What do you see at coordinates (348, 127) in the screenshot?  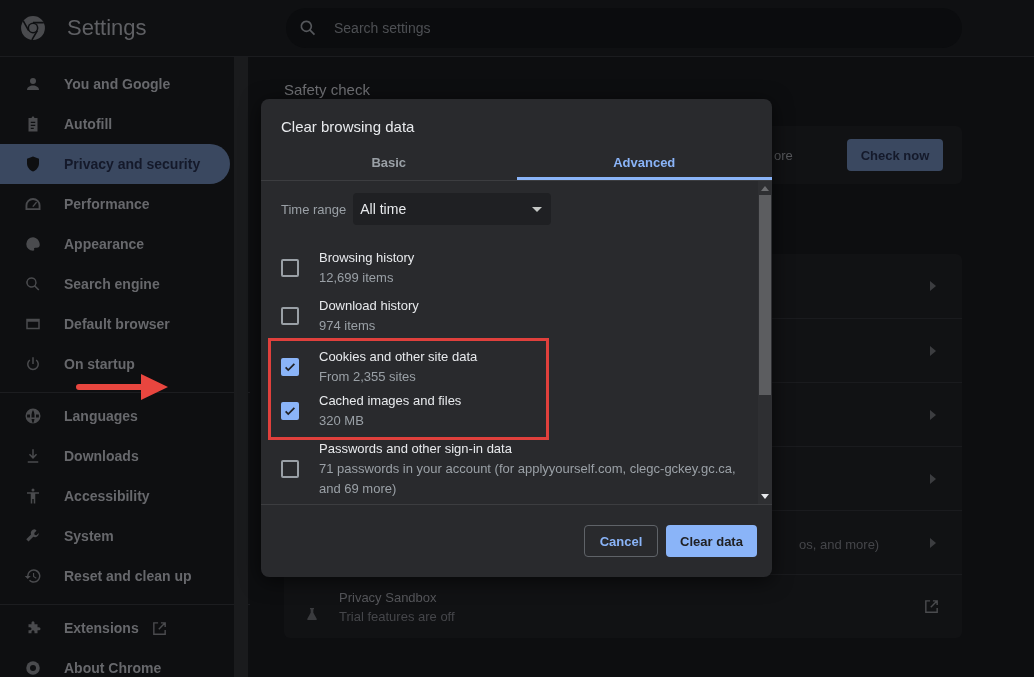 I see `dialog-title: Clear browsing data` at bounding box center [348, 127].